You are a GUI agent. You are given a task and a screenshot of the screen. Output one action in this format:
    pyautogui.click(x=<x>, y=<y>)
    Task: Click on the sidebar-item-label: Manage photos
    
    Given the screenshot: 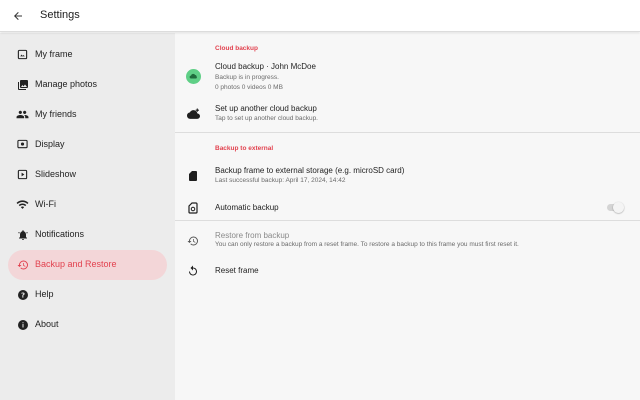 What is the action you would take?
    pyautogui.click(x=66, y=84)
    